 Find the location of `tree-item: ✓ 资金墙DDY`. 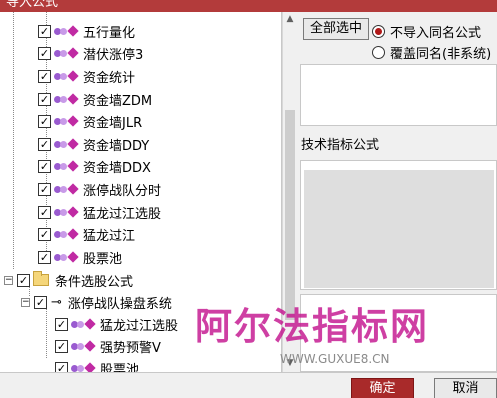

tree-item: ✓ 资金墙DDY is located at coordinates (93, 144).